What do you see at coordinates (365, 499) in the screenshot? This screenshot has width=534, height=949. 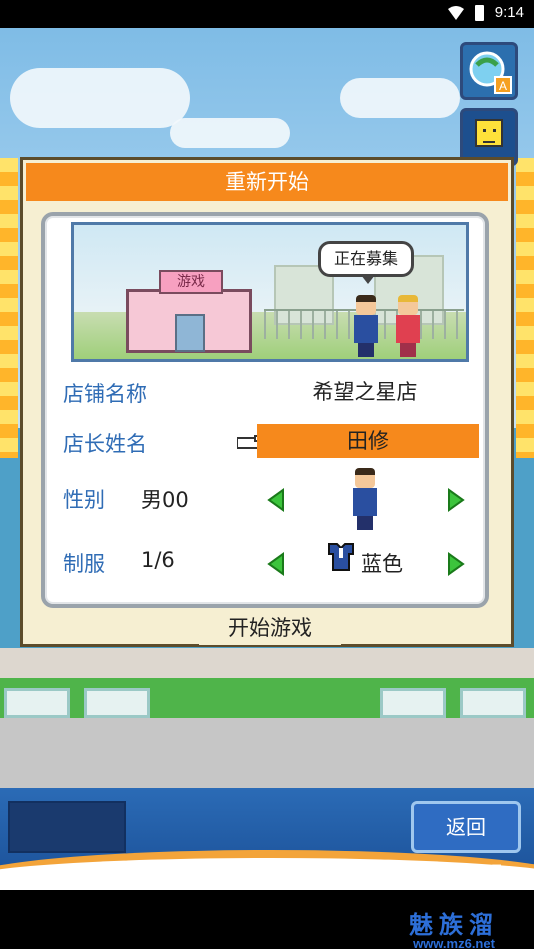 I see `manager-avatar` at bounding box center [365, 499].